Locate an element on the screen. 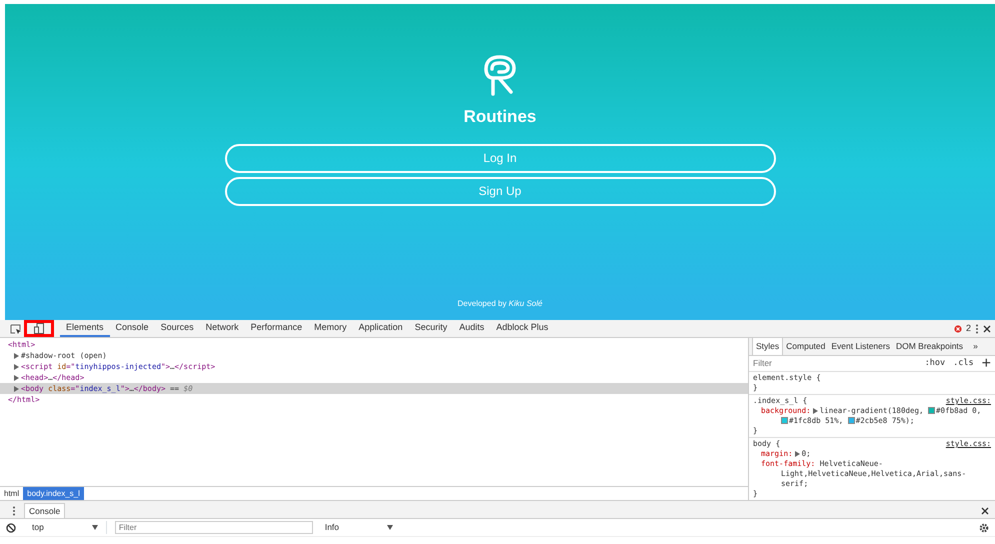 The image size is (995, 544). new-rule-button: + is located at coordinates (986, 364).